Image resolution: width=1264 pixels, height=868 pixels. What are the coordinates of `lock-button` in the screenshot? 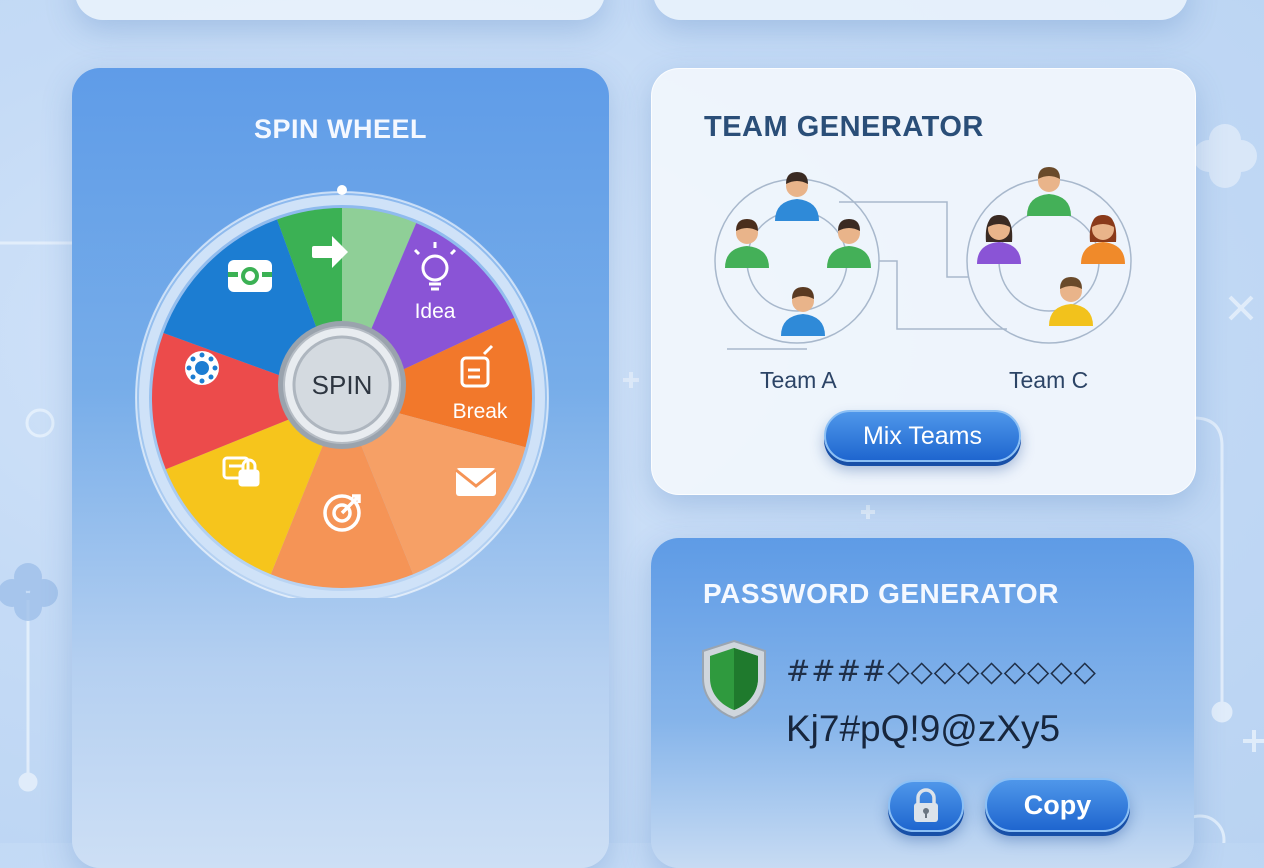 It's located at (926, 806).